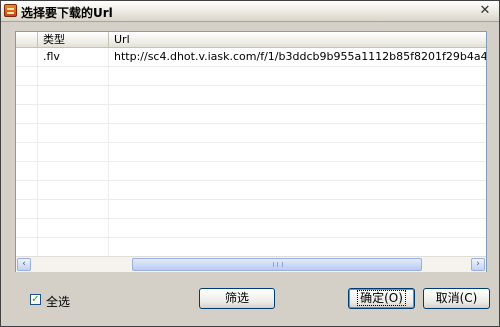 This screenshot has height=327, width=500. I want to click on grip-icon, so click(278, 264).